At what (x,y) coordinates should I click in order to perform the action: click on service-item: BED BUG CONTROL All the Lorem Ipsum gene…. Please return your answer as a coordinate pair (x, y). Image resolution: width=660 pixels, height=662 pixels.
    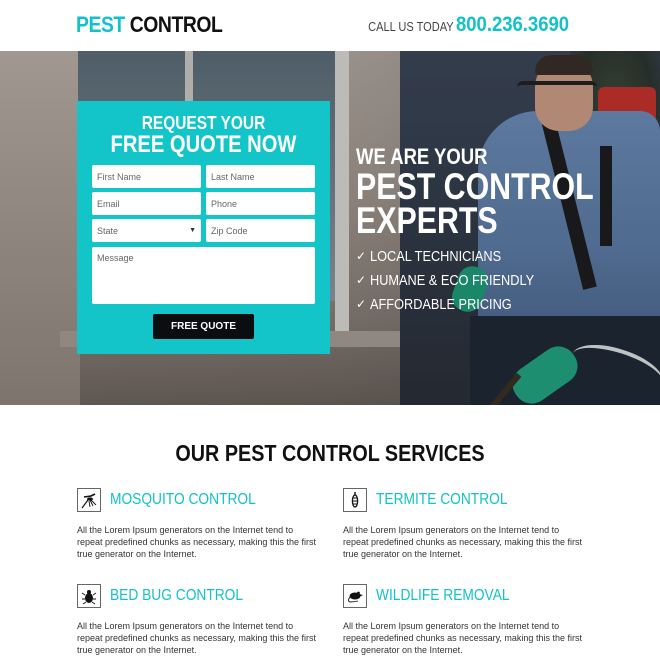
    Looking at the image, I should click on (197, 619).